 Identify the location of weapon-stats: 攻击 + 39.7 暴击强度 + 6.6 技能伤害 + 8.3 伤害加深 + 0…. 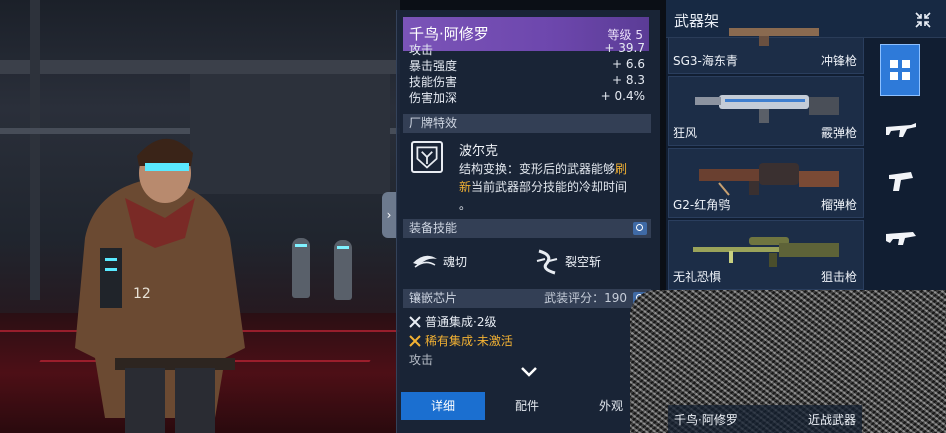
(527, 73).